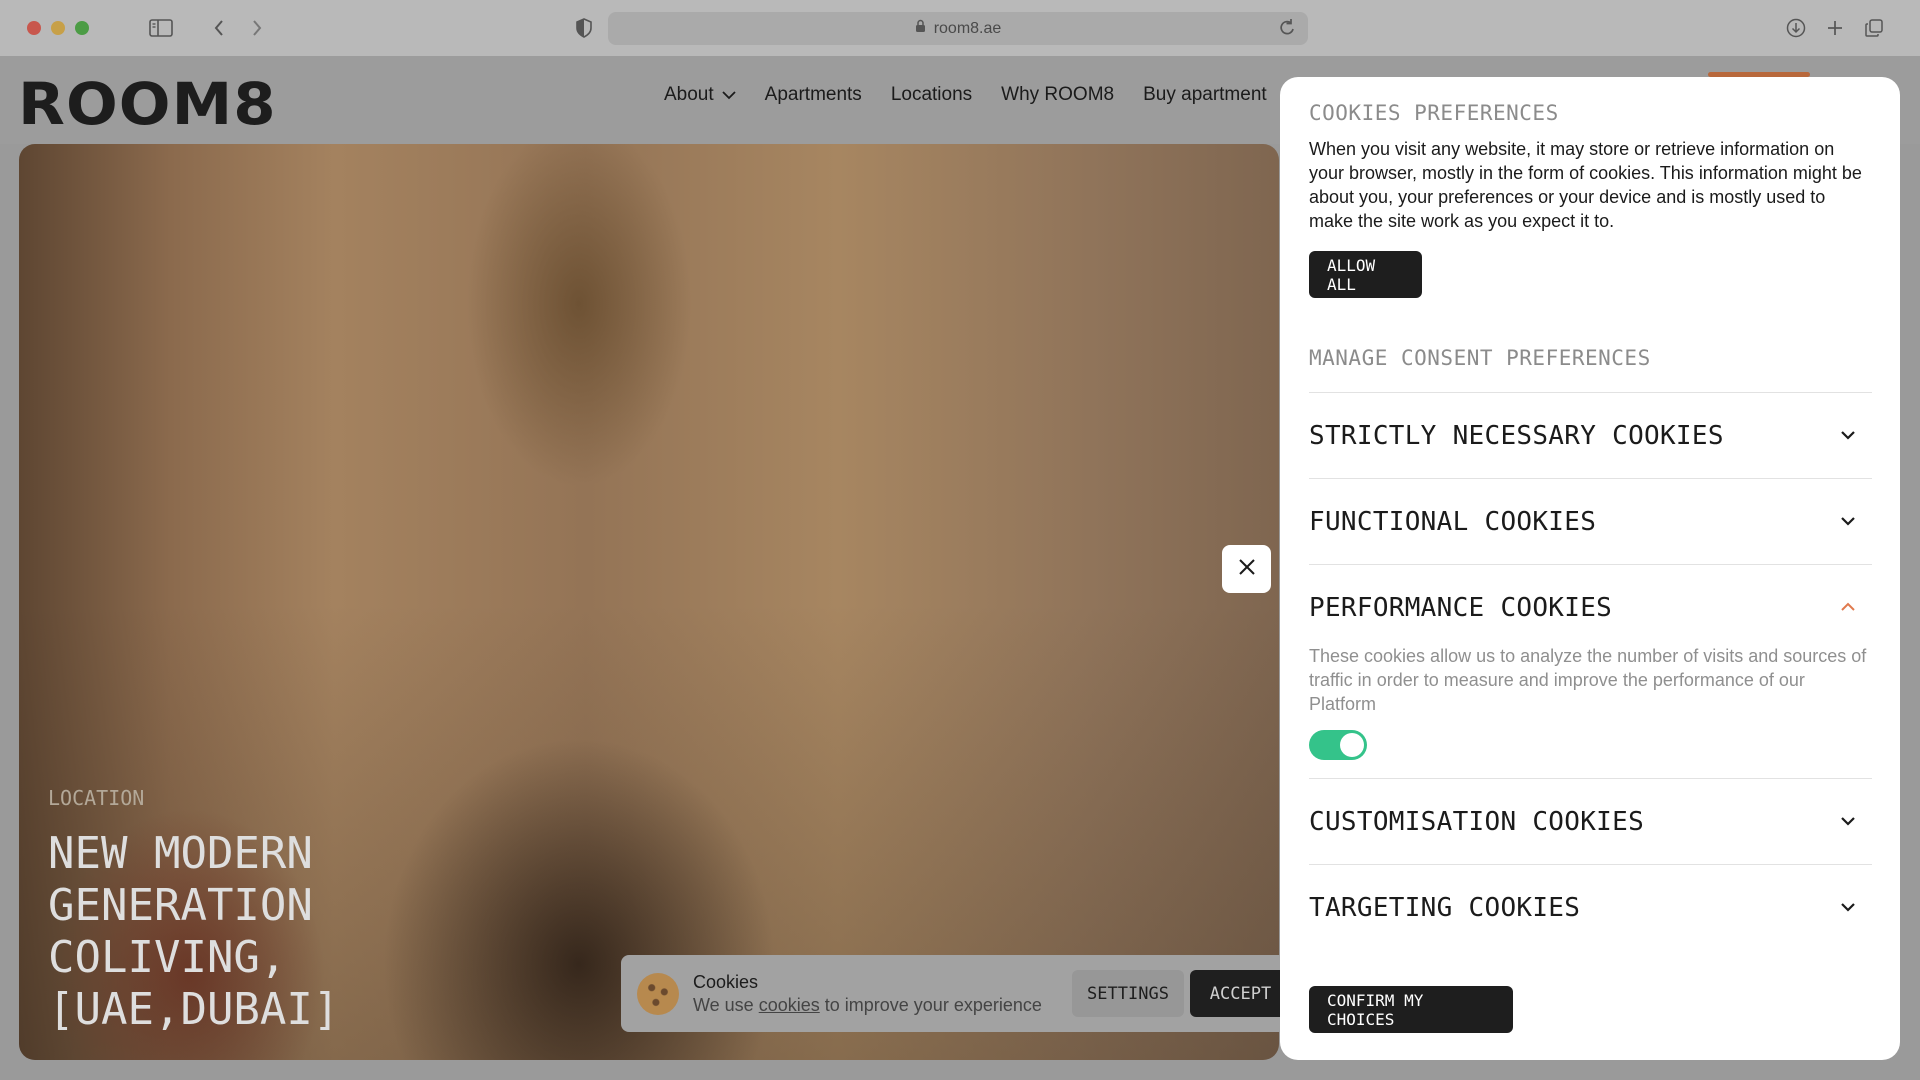  Describe the element at coordinates (147, 104) in the screenshot. I see `room8-logo: ROOM8` at that location.